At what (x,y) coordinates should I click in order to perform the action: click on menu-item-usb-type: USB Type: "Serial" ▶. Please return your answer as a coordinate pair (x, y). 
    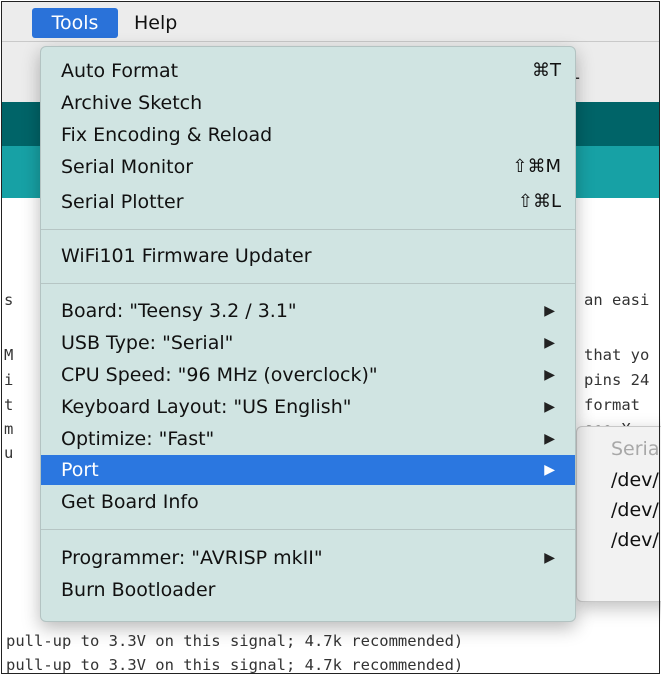
    Looking at the image, I should click on (308, 343).